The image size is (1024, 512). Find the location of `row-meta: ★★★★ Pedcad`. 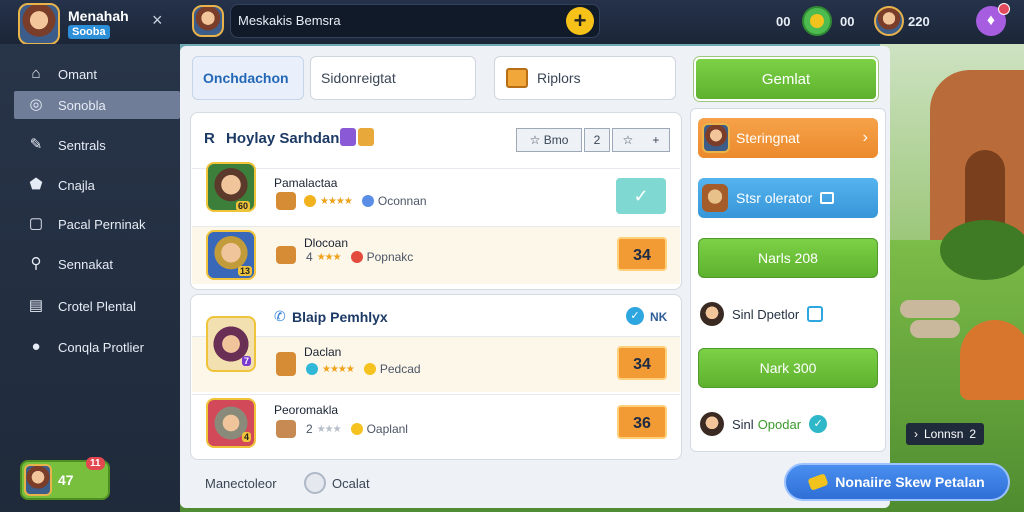

row-meta: ★★★★ Pedcad is located at coordinates (363, 369).